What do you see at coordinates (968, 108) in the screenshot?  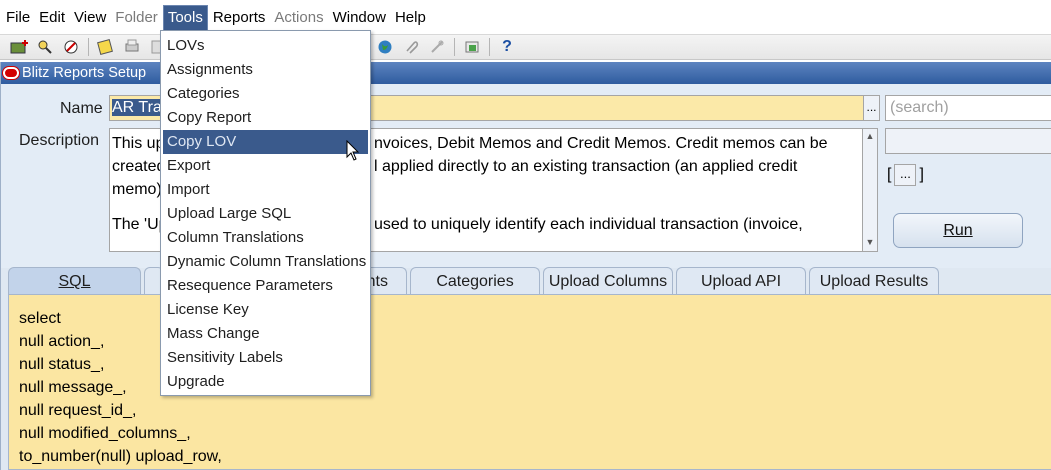 I see `search-input: (search)` at bounding box center [968, 108].